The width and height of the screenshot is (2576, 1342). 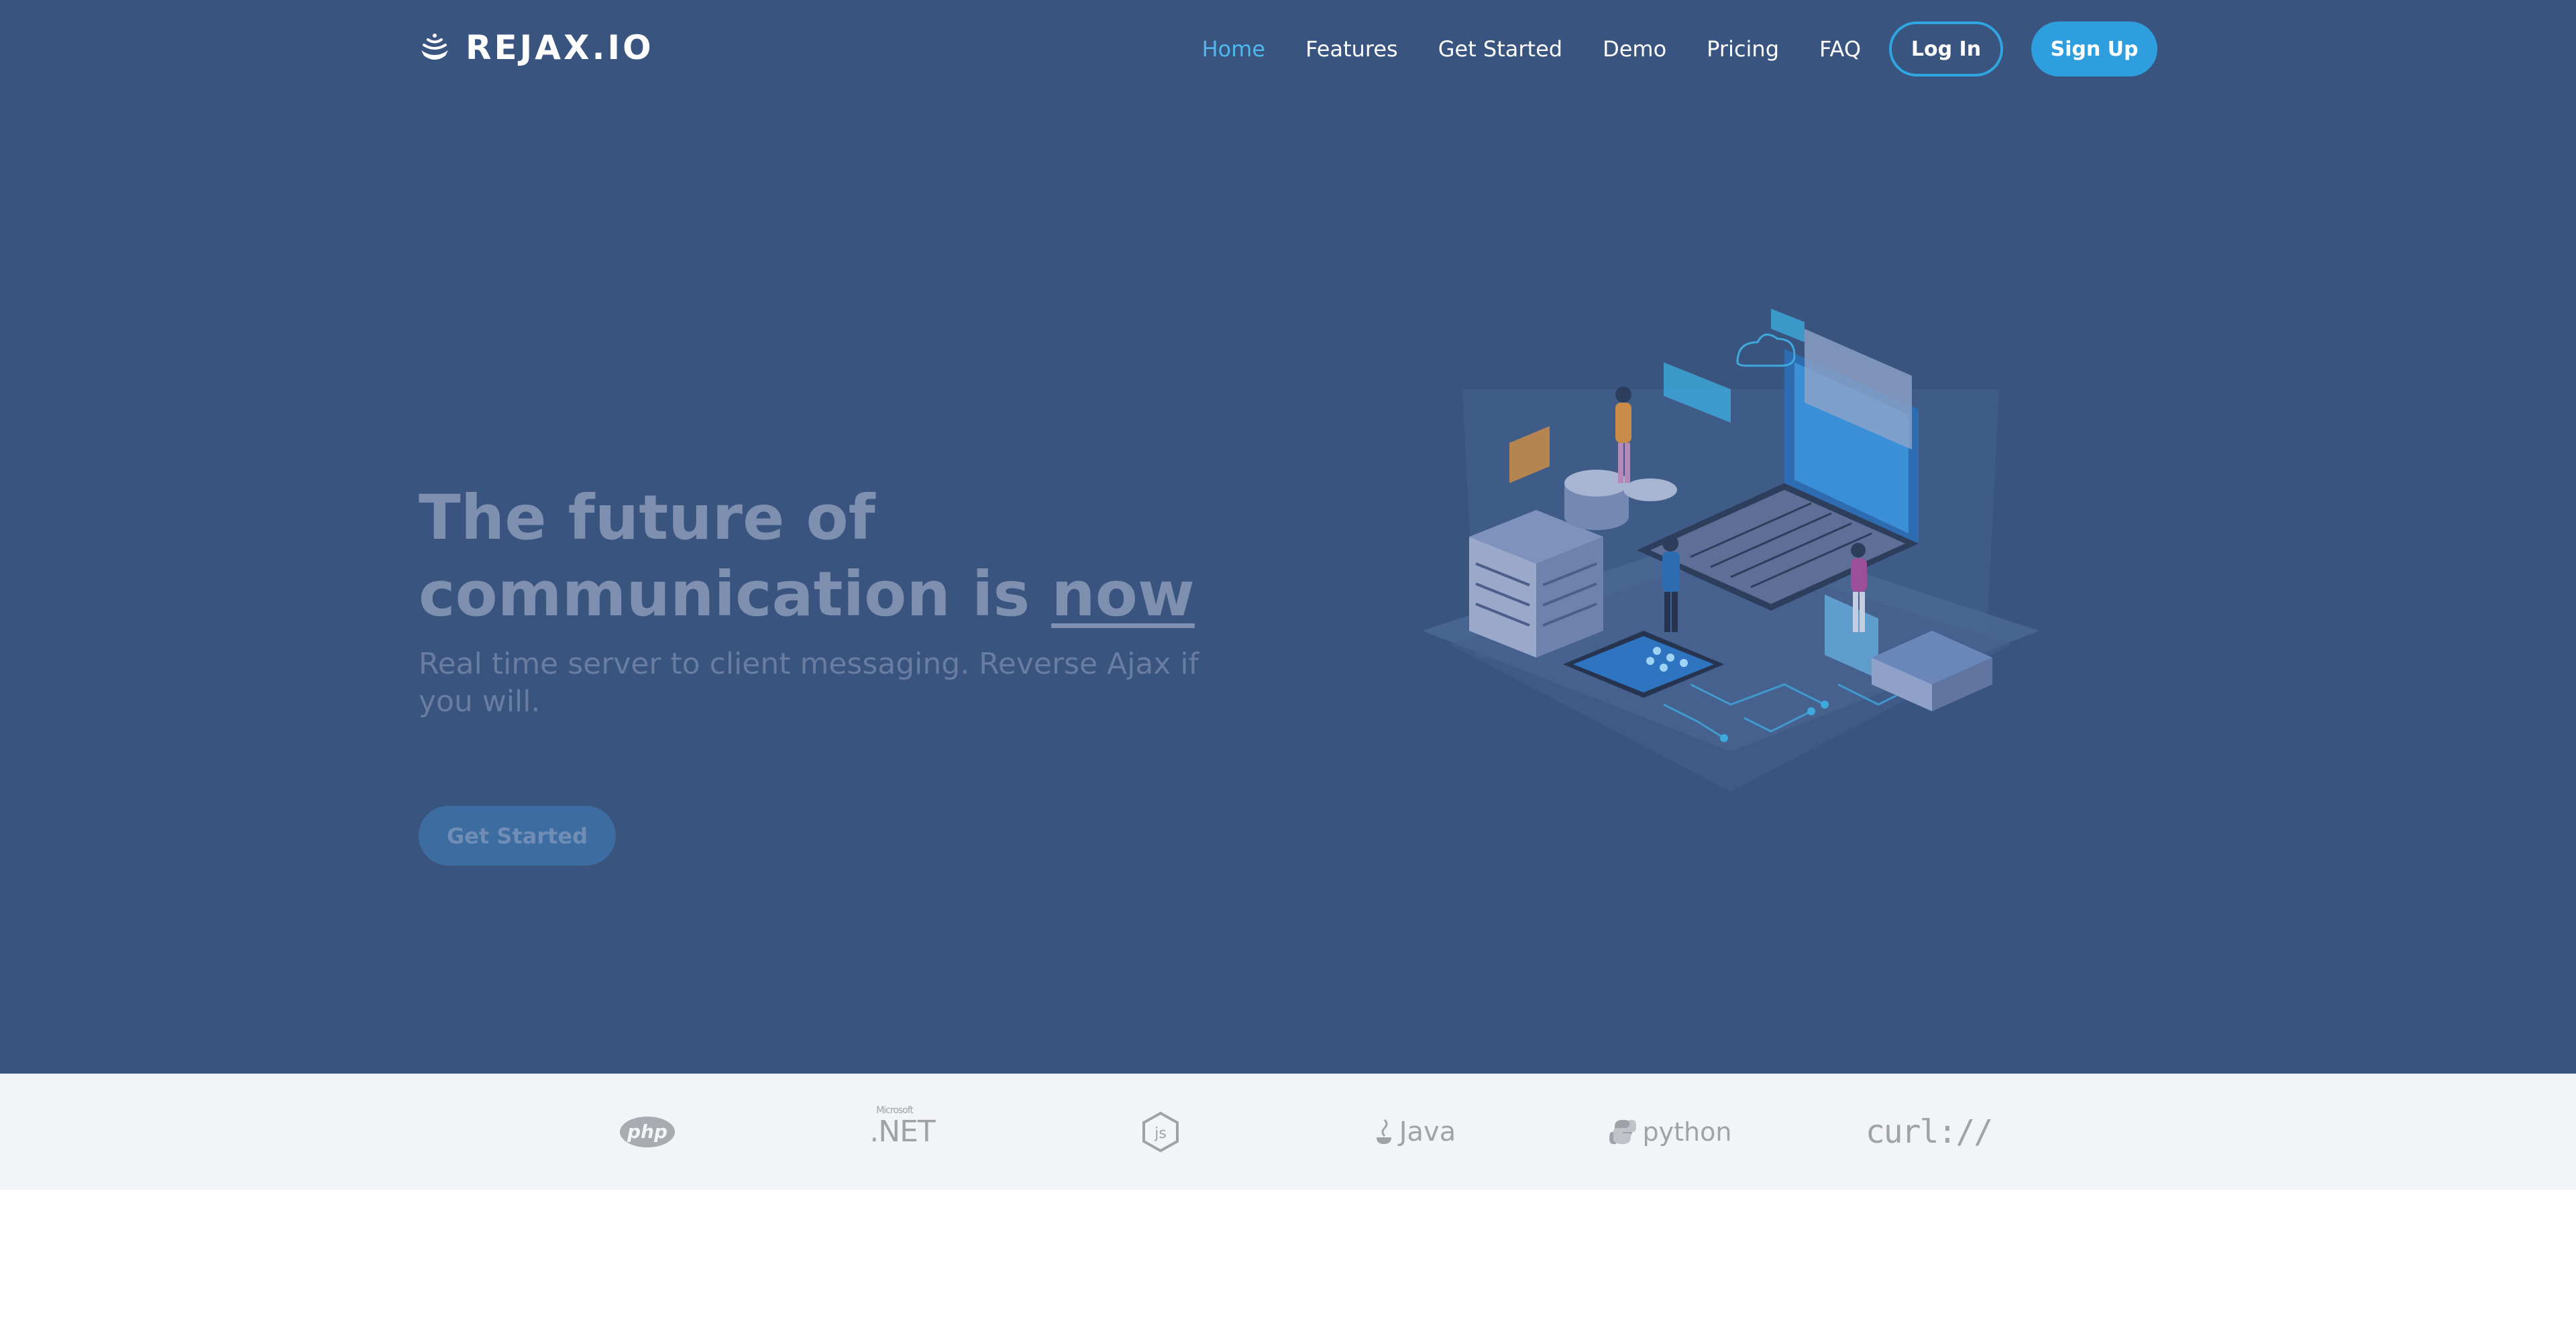 I want to click on java-logo: Java, so click(x=1415, y=1132).